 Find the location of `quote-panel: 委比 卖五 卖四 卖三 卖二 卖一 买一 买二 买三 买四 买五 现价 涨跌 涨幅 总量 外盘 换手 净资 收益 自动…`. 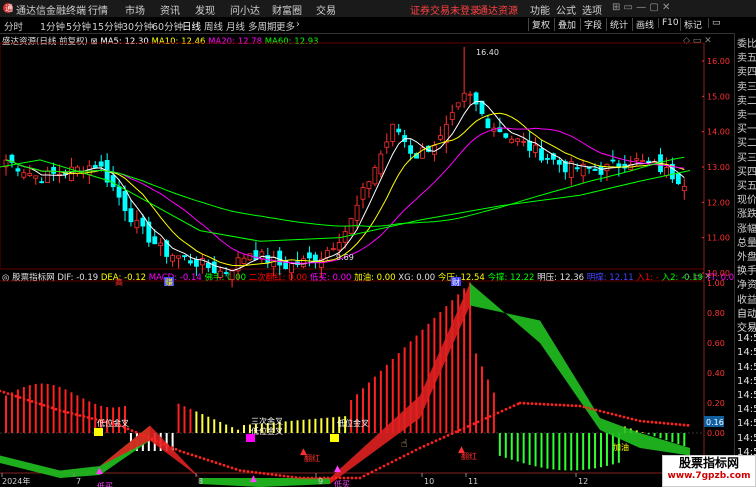

quote-panel: 委比 卖五 卖四 卖三 卖二 卖一 买一 买二 买三 买四 买五 现价 涨跌 涨幅 总量 外盘 换手 净资 收益 自动… is located at coordinates (745, 260).